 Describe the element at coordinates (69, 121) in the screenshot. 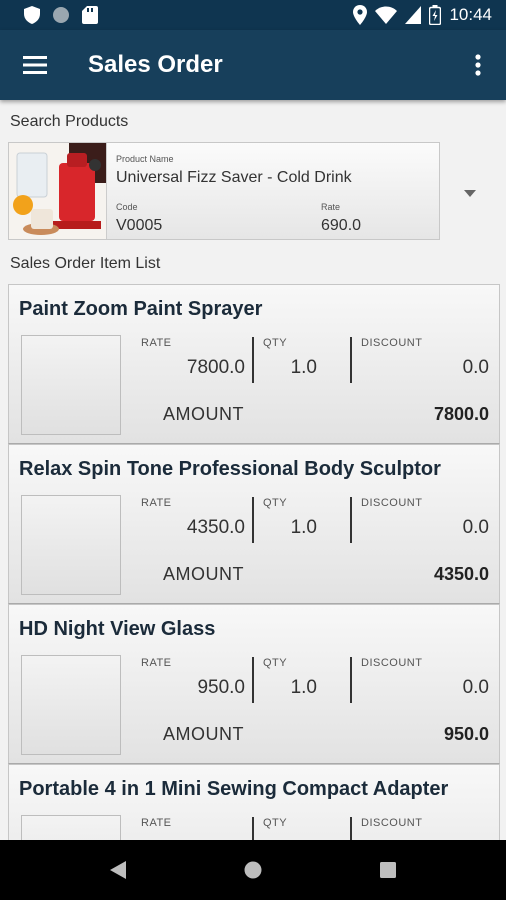

I see `search-products-label: Search Products` at that location.